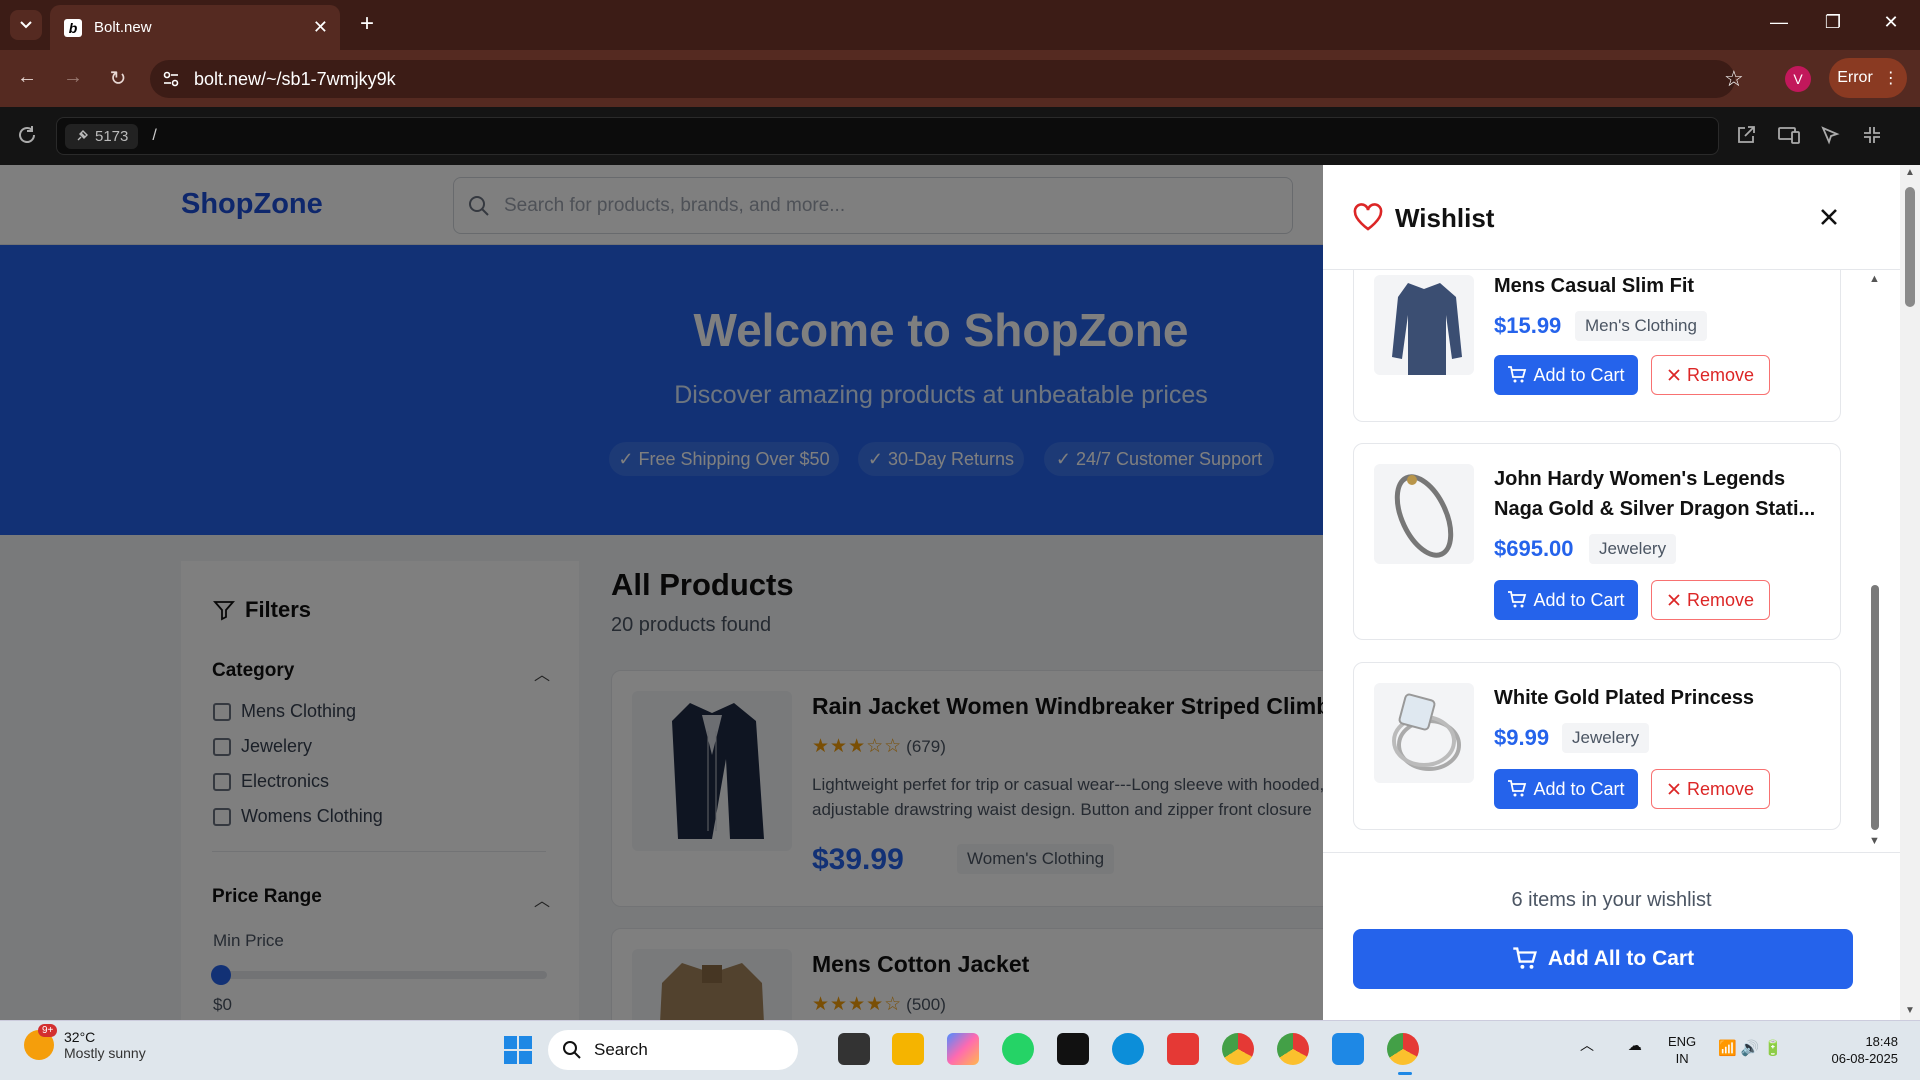 This screenshot has height=1080, width=1920. I want to click on close-icon, so click(1829, 217).